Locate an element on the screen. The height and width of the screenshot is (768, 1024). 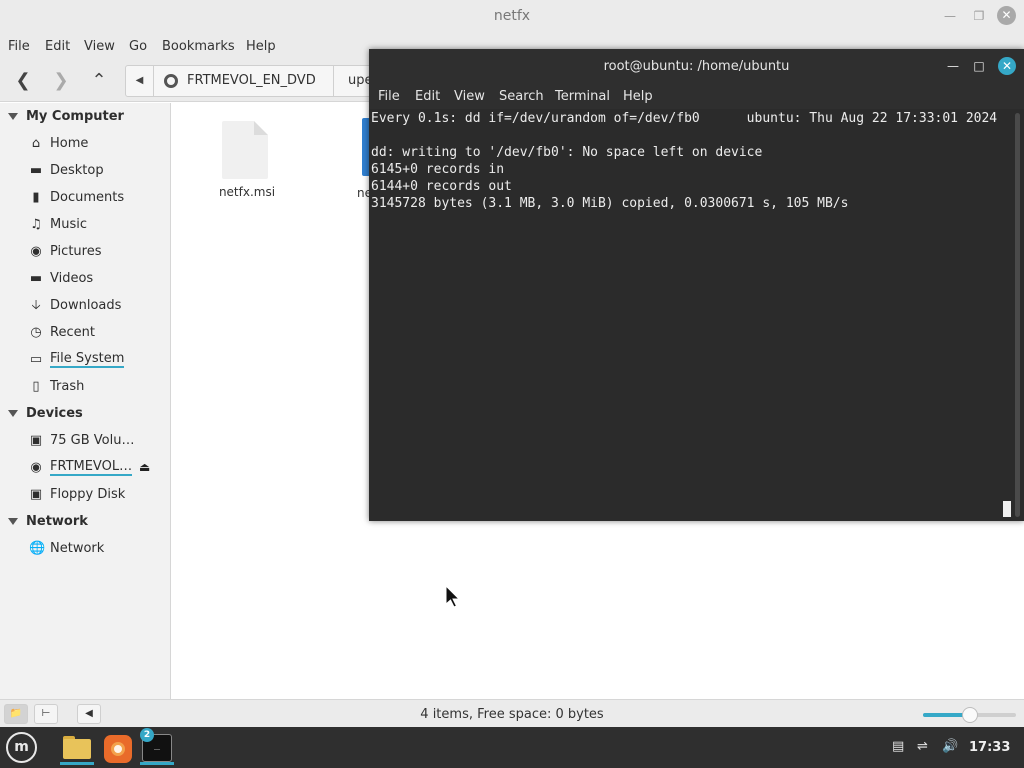
clipboard-icon: ▤ is located at coordinates (898, 746).